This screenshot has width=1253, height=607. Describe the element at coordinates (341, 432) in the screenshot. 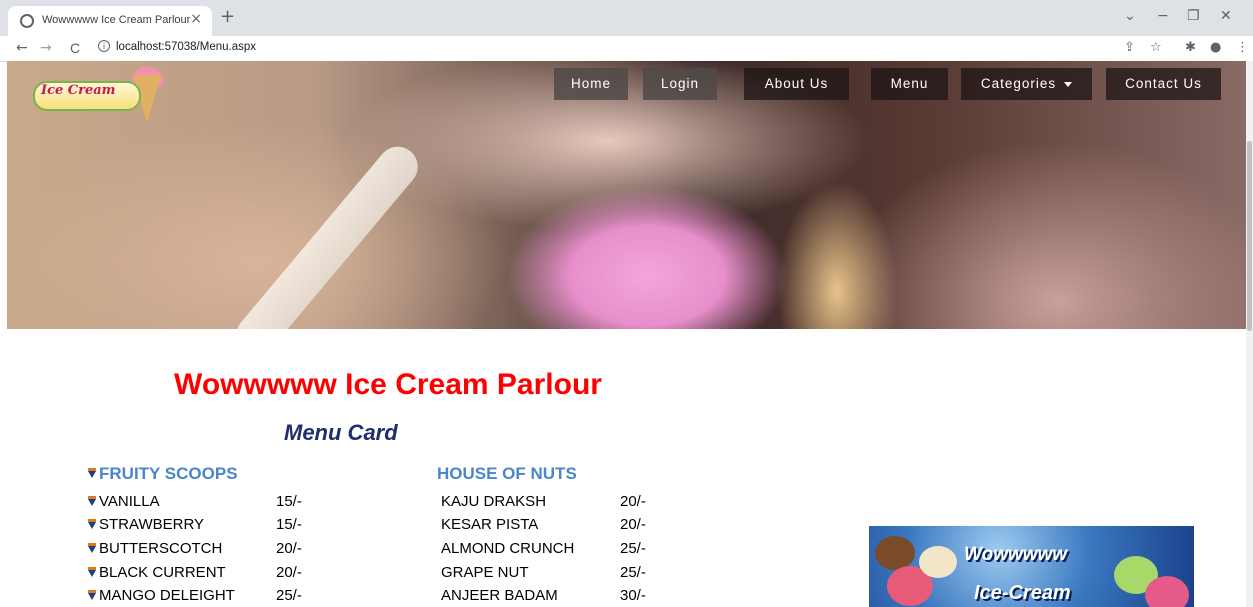

I see `menu-card-heading: Menu Card` at that location.